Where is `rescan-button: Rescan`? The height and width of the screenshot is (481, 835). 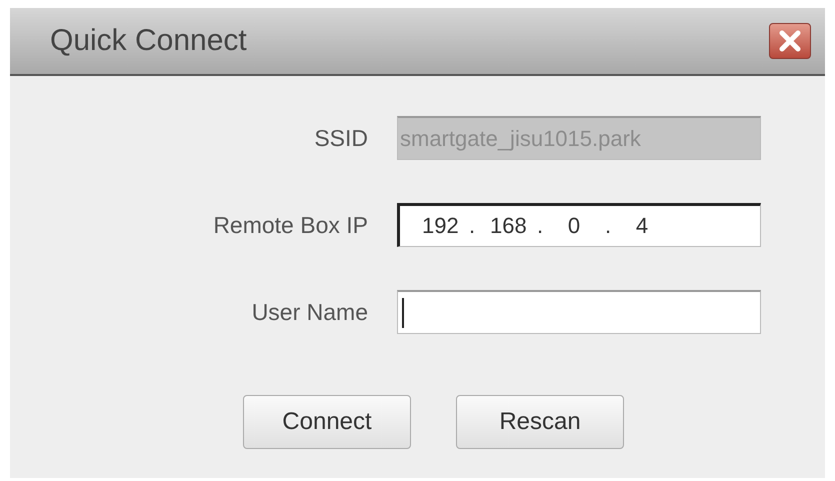
rescan-button: Rescan is located at coordinates (540, 422).